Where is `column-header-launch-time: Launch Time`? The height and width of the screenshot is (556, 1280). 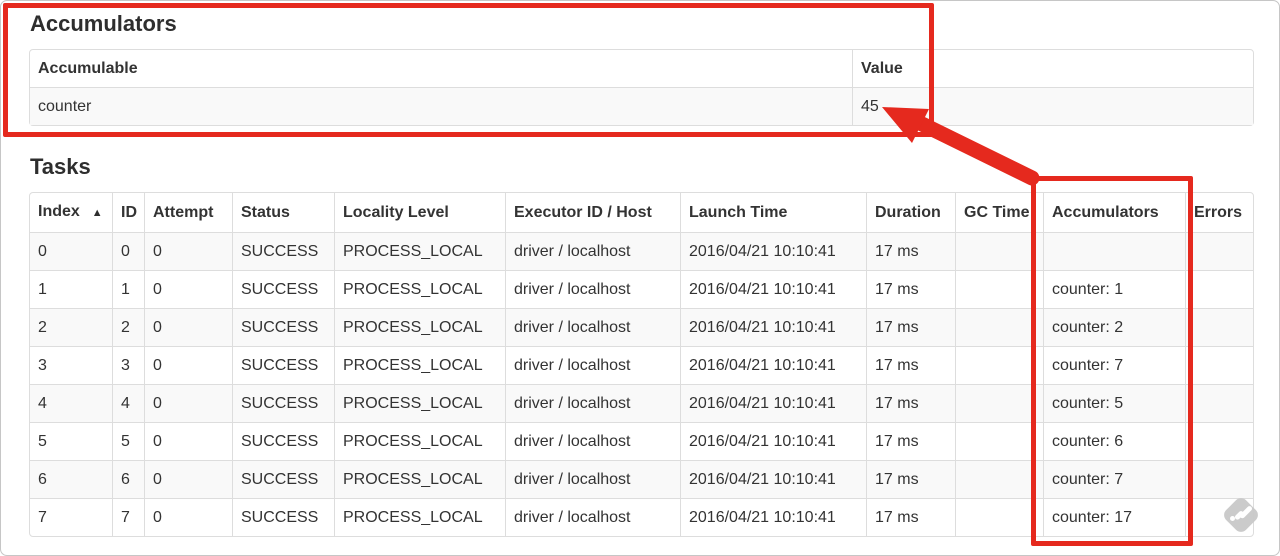
column-header-launch-time: Launch Time is located at coordinates (773, 212).